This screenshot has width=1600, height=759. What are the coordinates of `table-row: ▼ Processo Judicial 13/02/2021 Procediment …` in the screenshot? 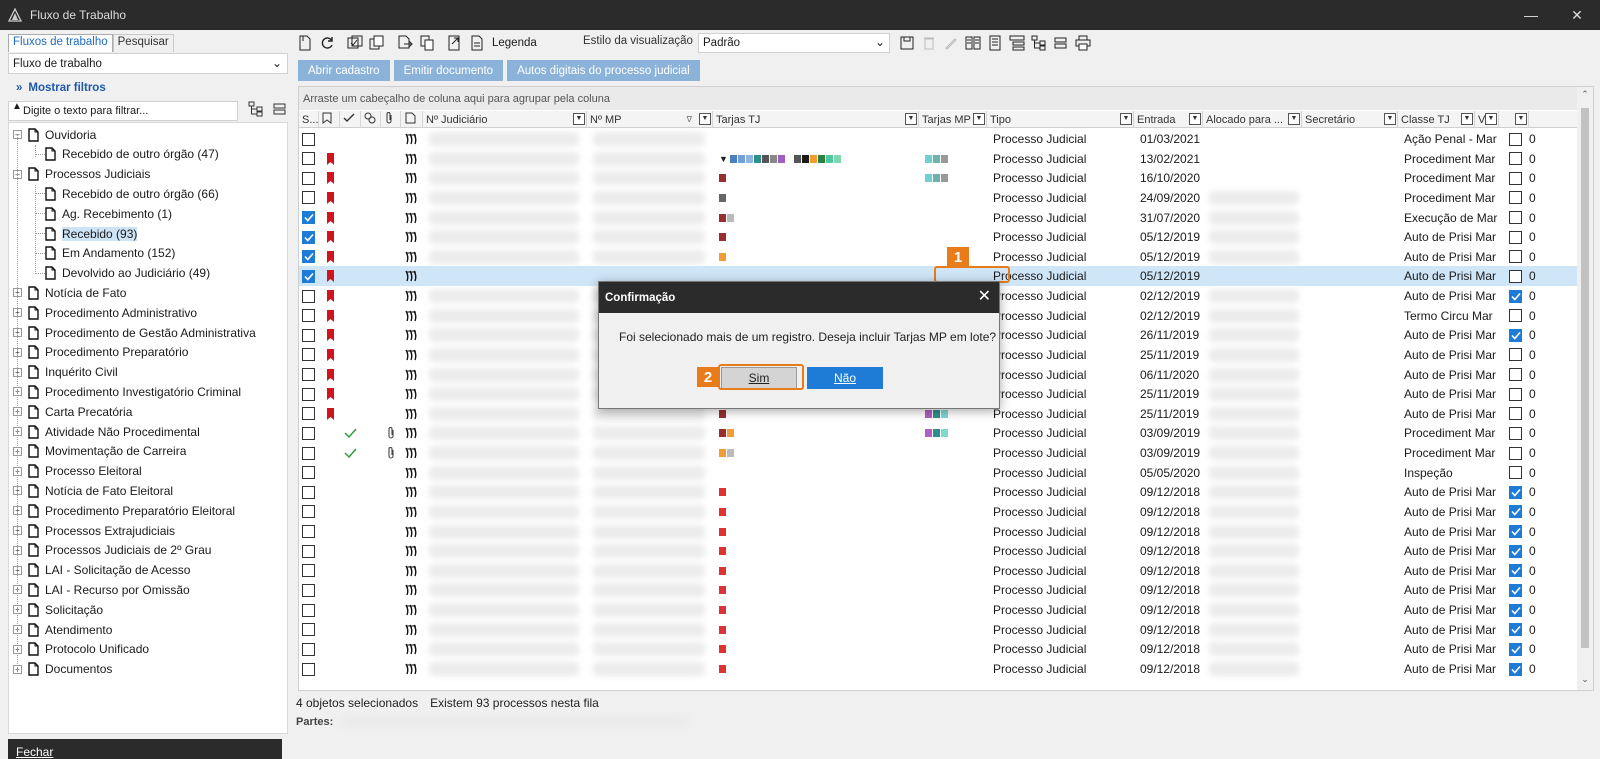 It's located at (938, 159).